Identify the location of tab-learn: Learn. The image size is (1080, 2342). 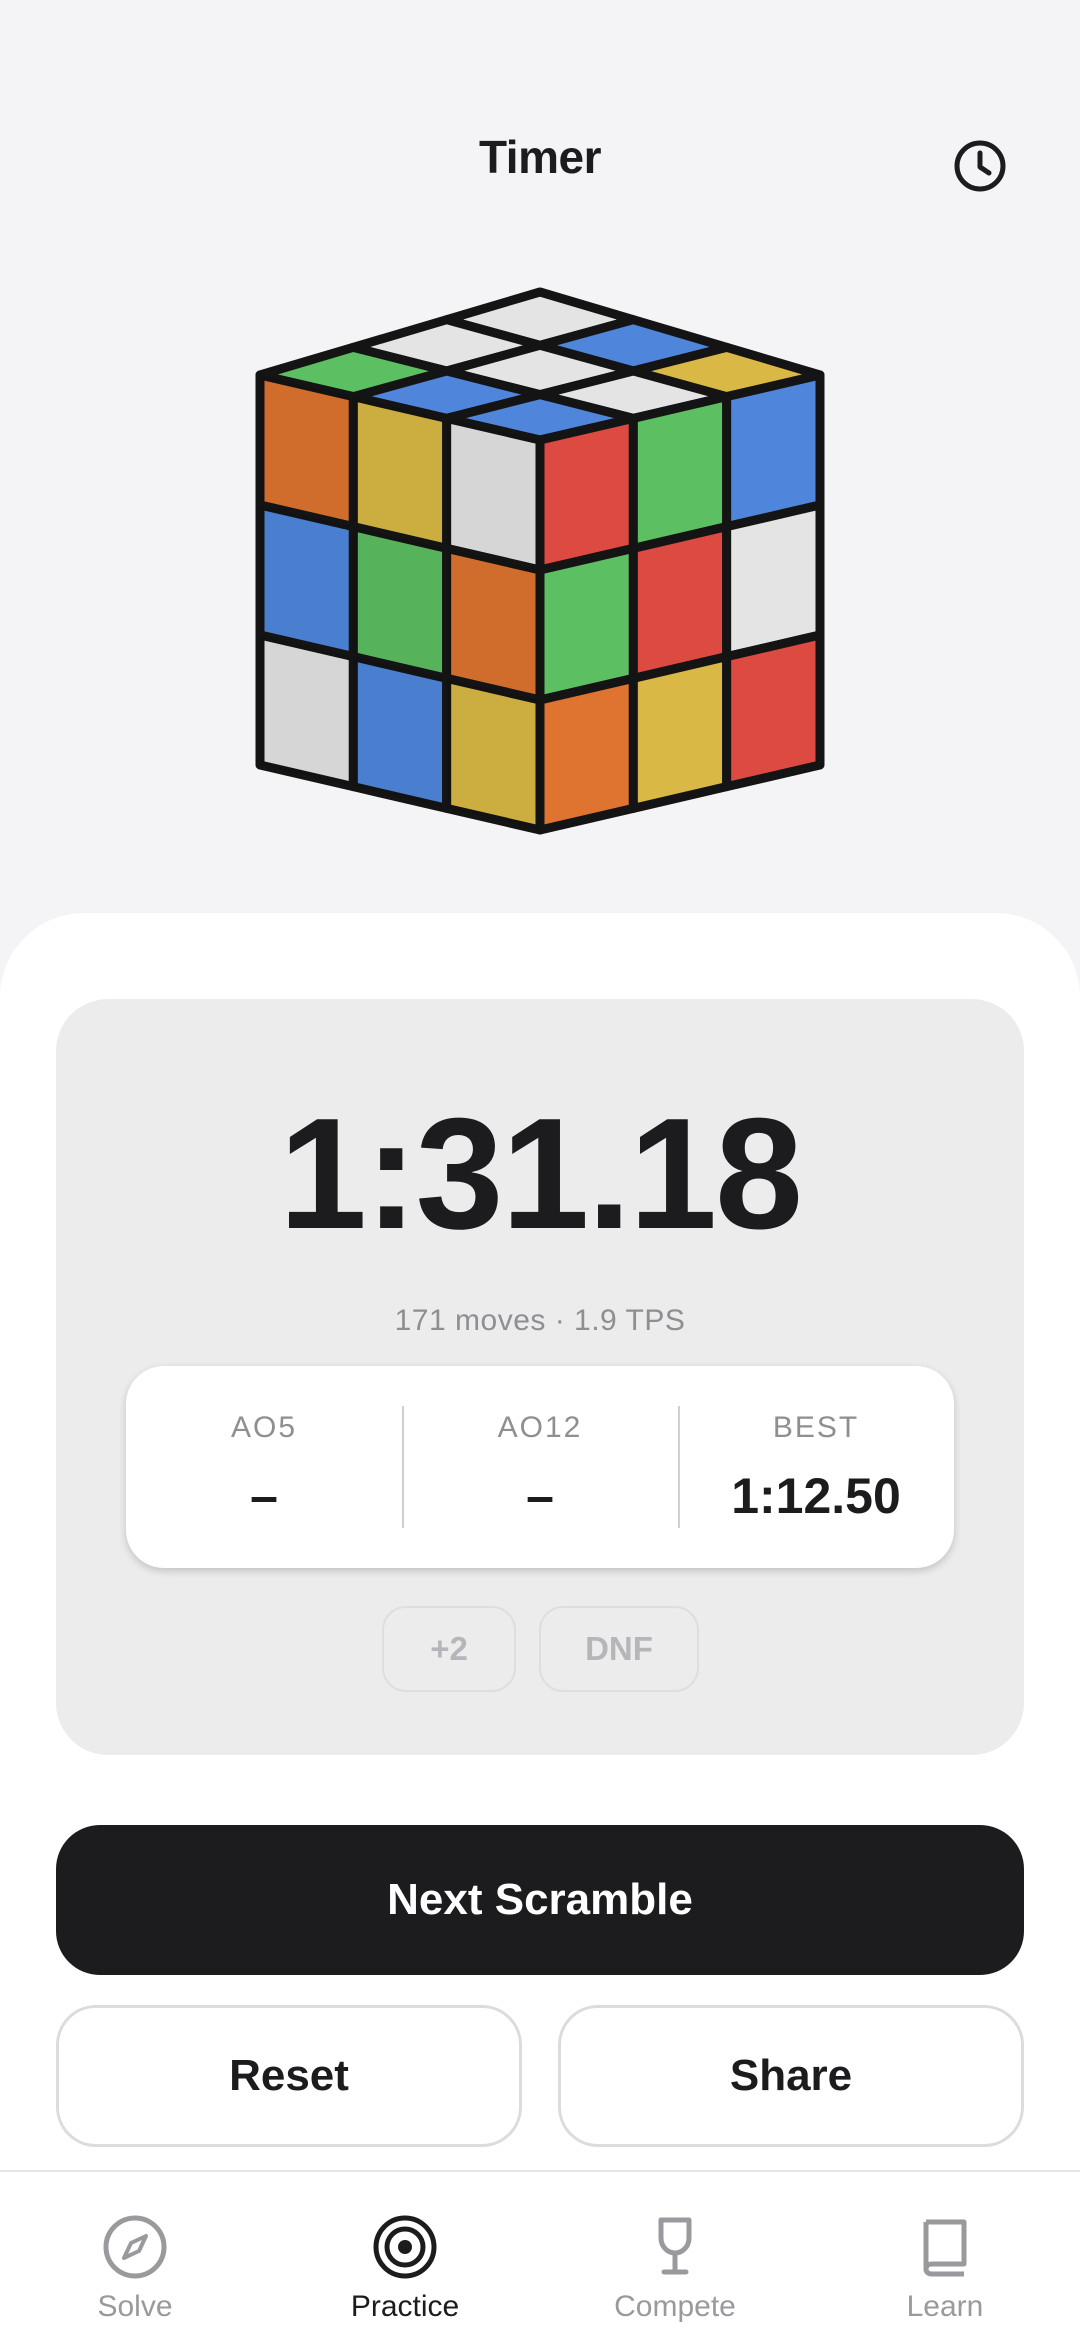
(945, 2257).